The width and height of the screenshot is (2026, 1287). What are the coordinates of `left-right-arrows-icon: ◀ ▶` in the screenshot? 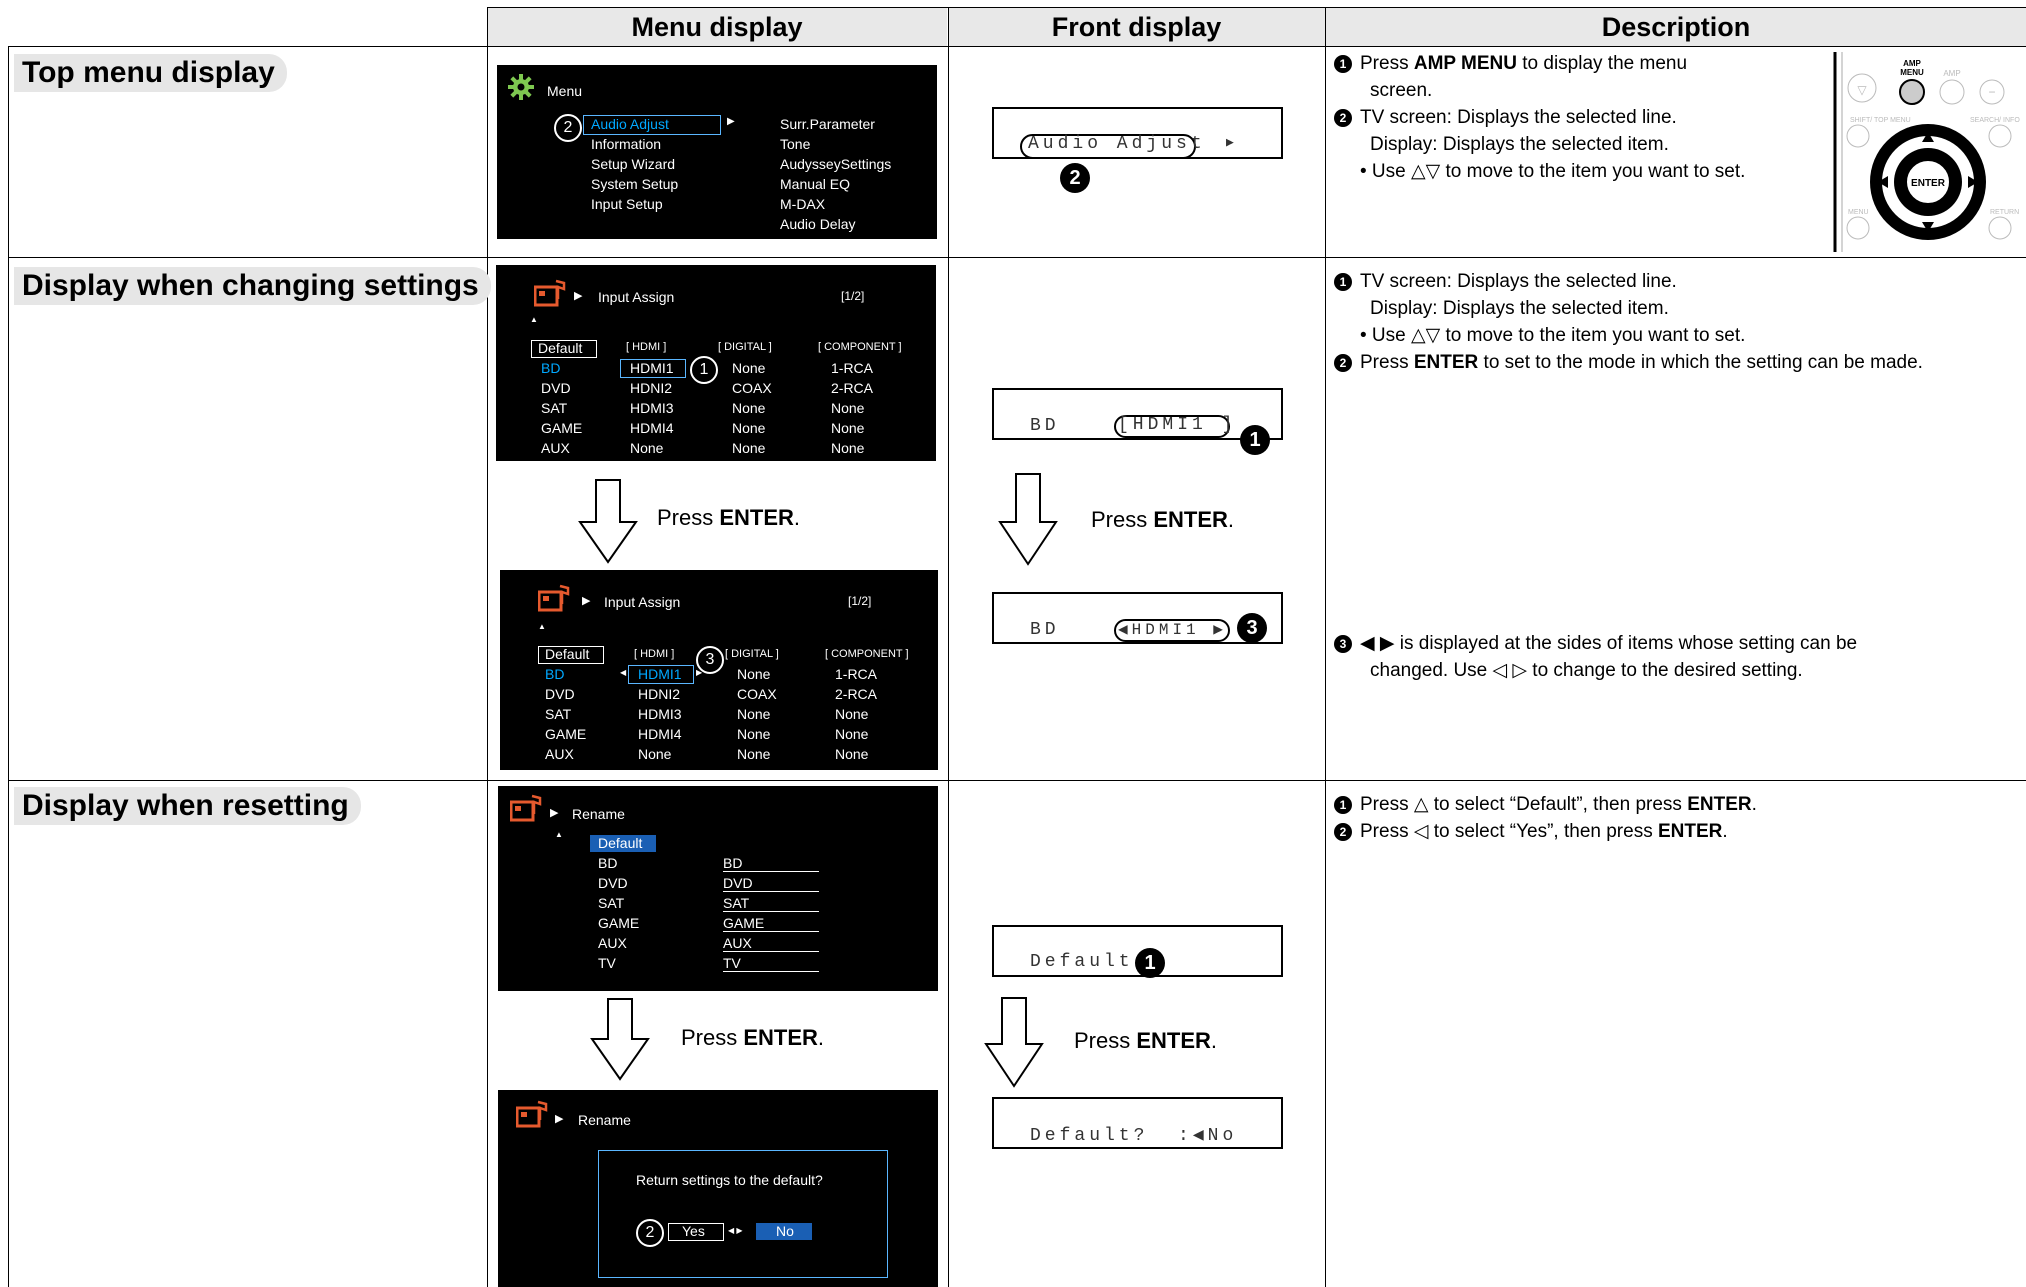 It's located at (735, 1230).